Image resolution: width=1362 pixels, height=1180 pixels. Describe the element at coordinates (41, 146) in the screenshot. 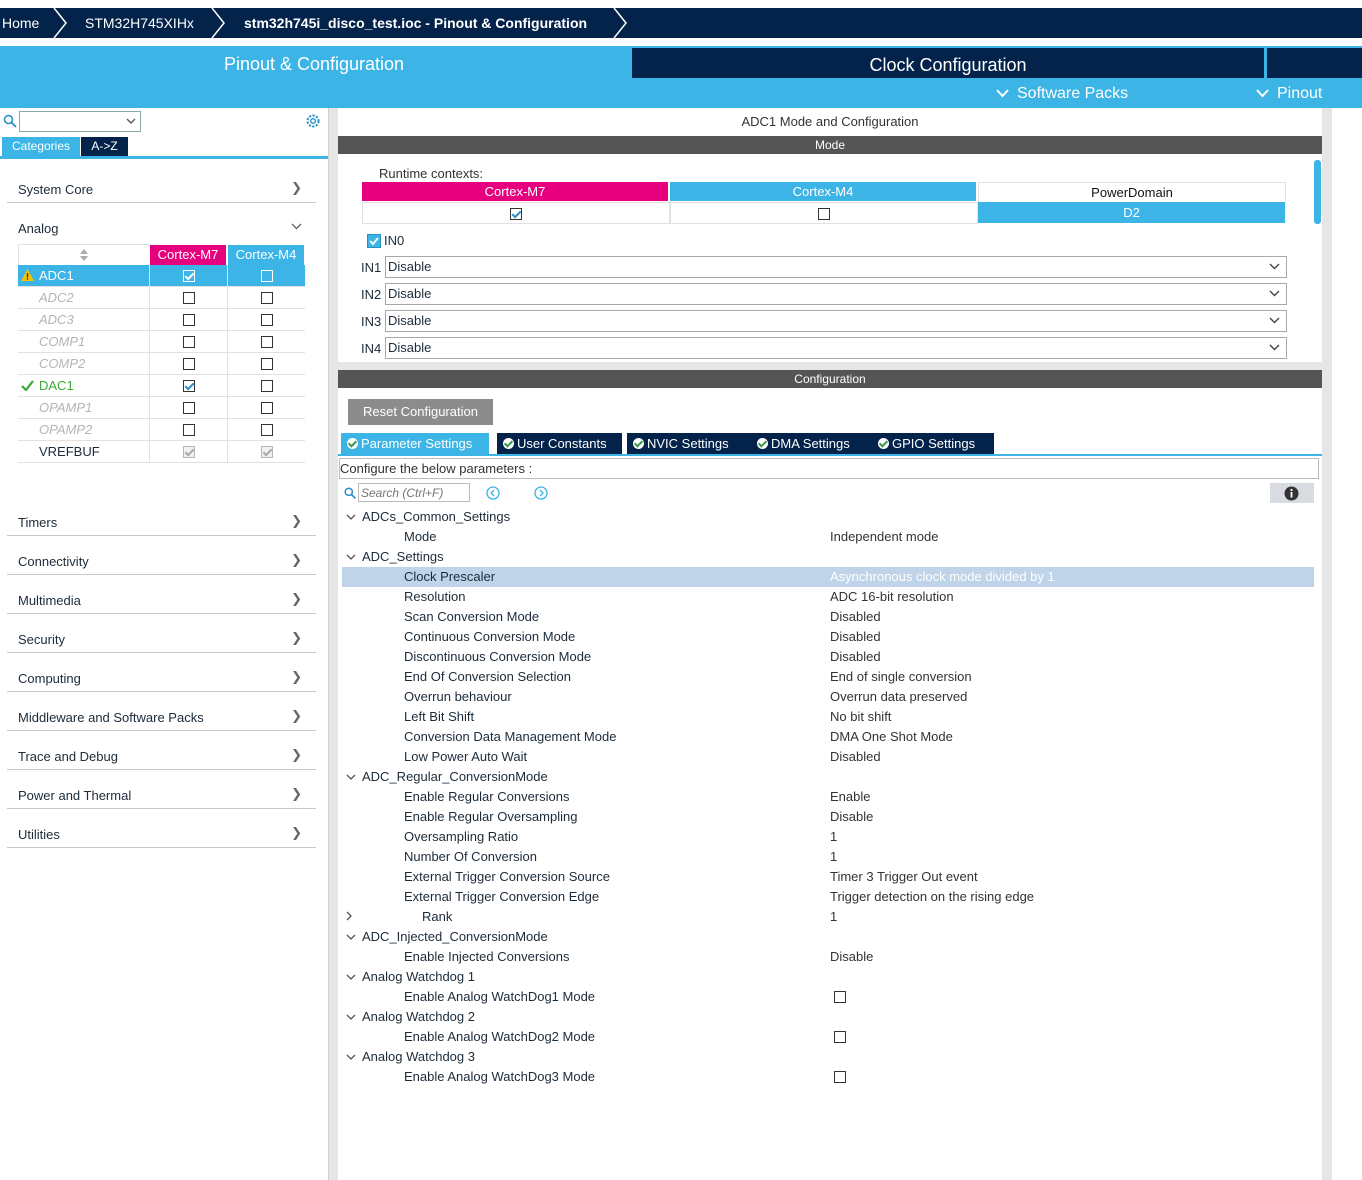

I see `tab-categories: Categories` at that location.